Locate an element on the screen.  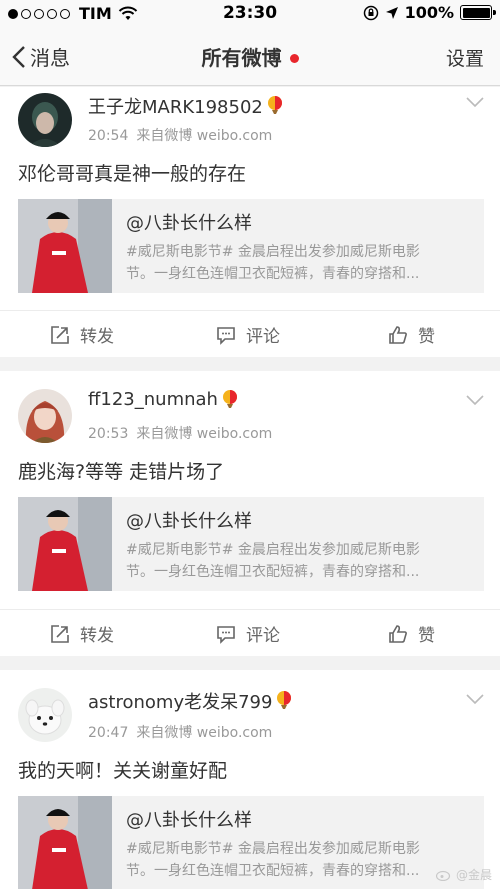
username: 王子龙MARK198502 is located at coordinates (185, 106).